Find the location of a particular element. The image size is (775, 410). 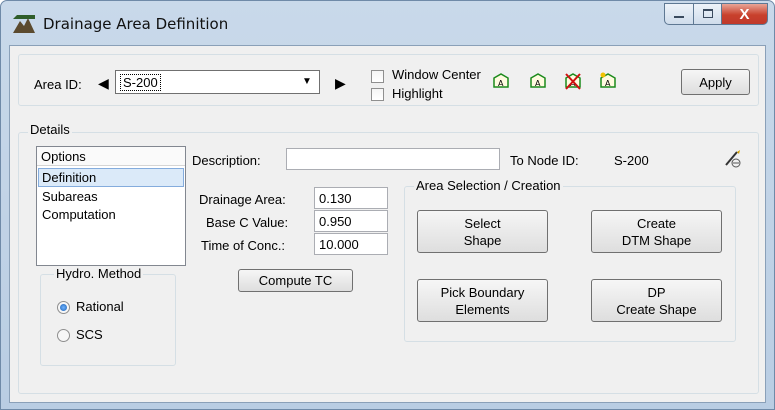

pick-node-icon is located at coordinates (733, 159).